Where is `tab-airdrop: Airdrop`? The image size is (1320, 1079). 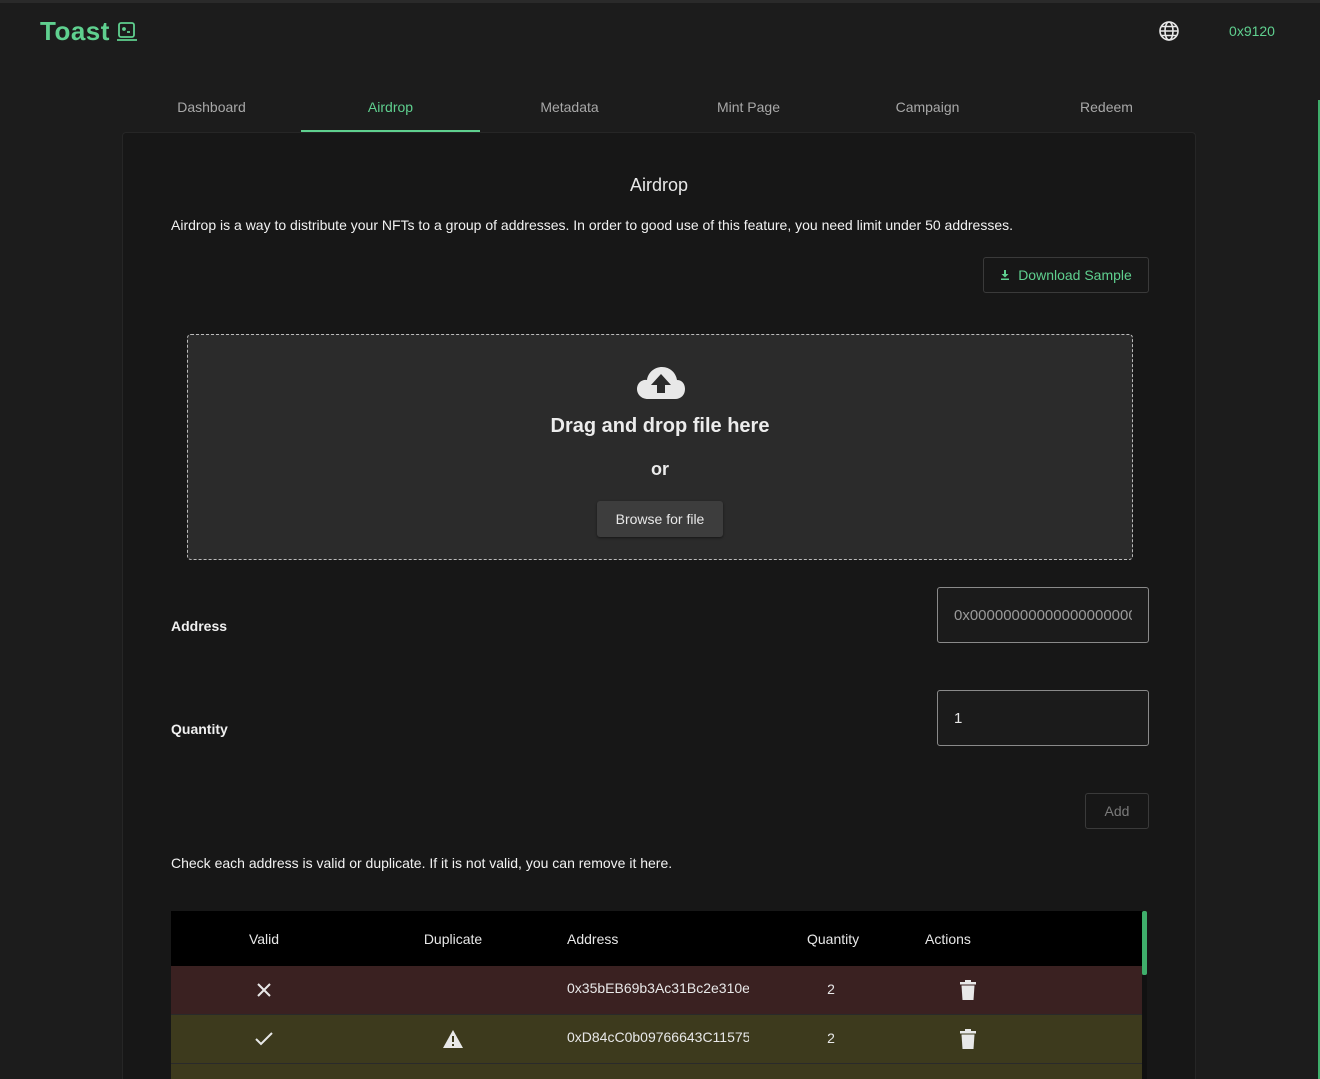
tab-airdrop: Airdrop is located at coordinates (390, 109).